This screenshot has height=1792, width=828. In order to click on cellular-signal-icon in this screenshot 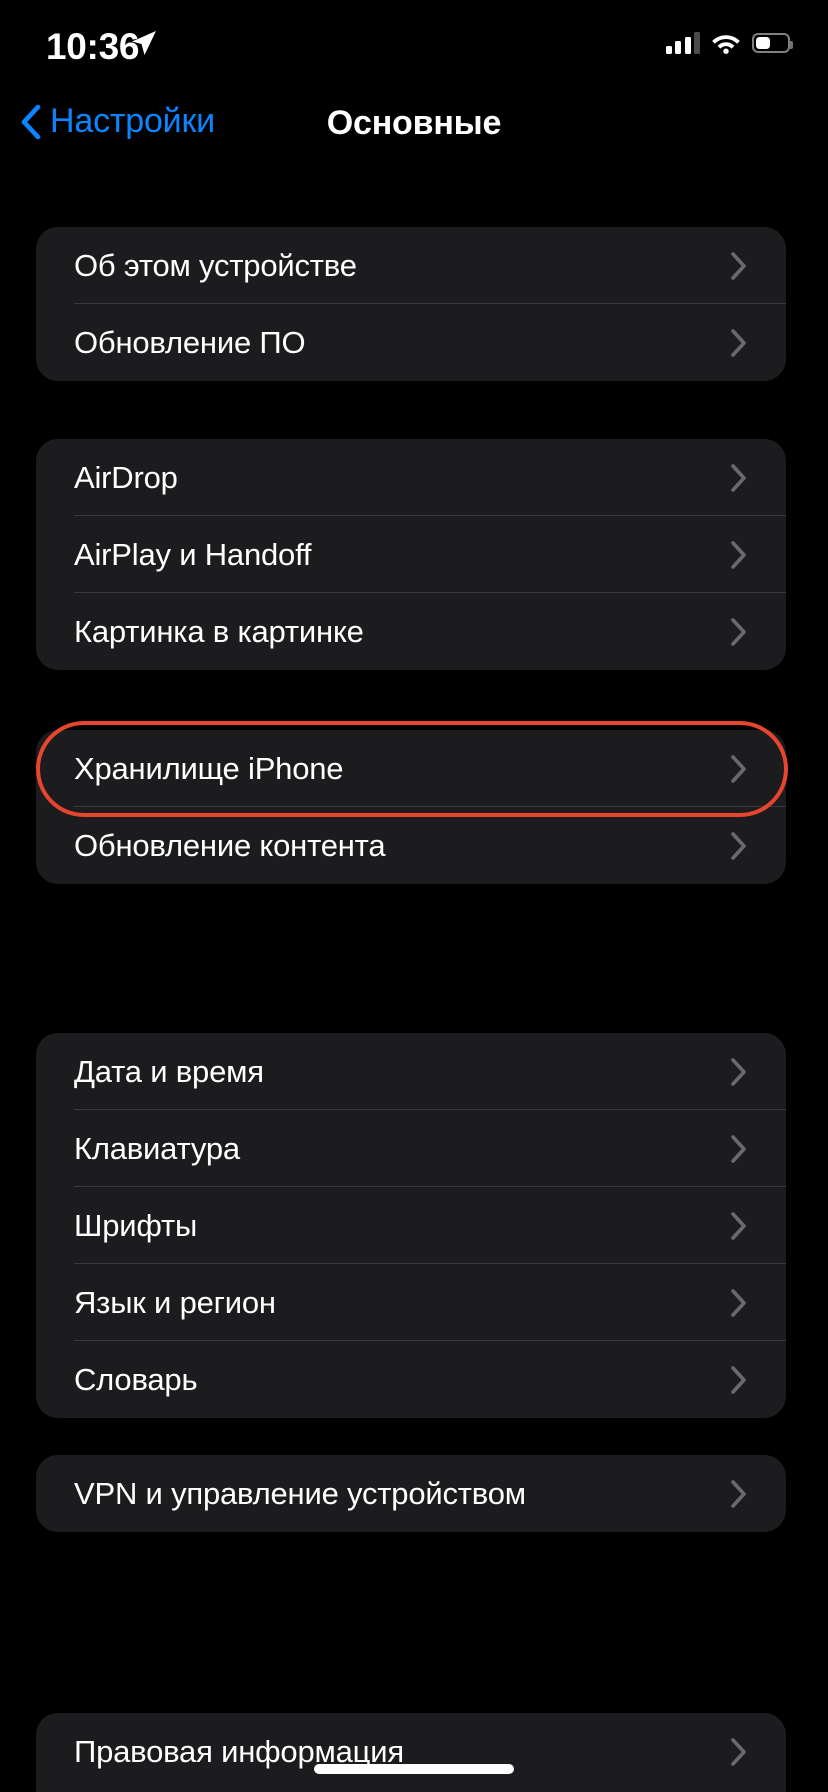, I will do `click(682, 43)`.